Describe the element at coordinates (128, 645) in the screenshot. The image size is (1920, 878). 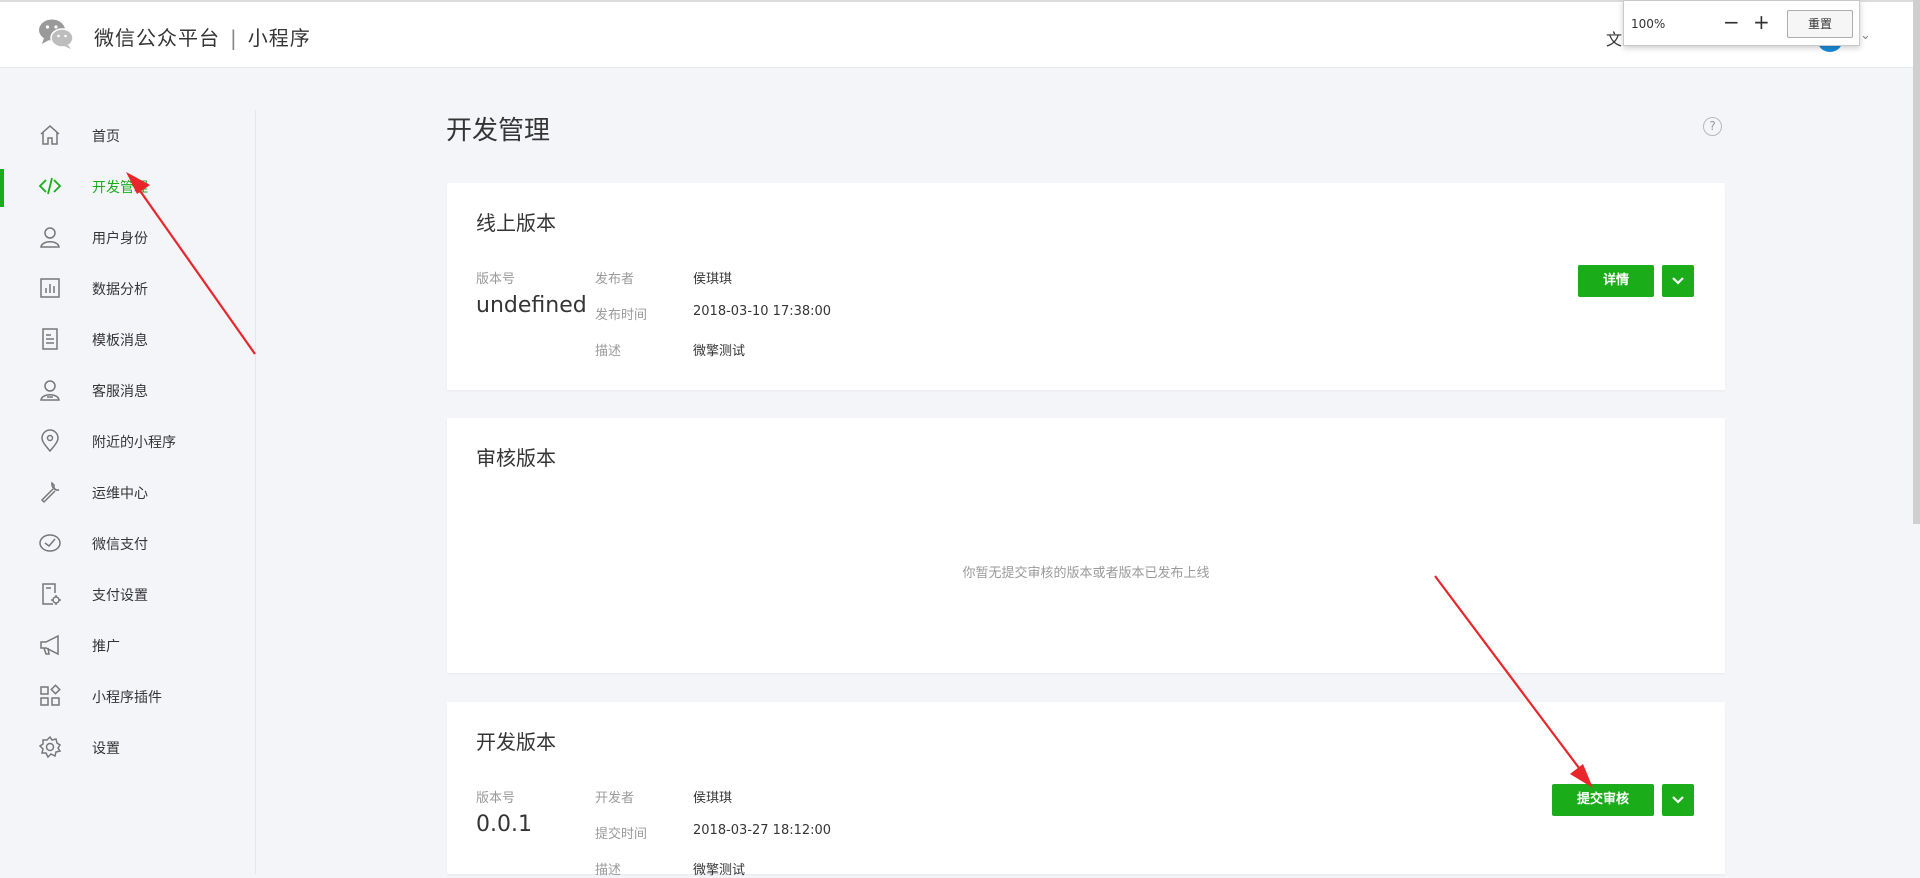
I see `sidebar-item-promotion: 推广` at that location.